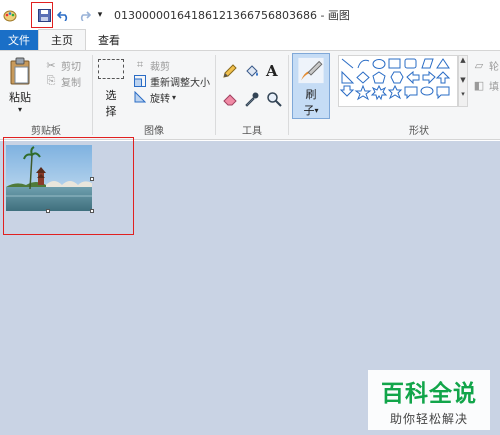 This screenshot has height=435, width=500. I want to click on select-label-line1: 选, so click(111, 95).